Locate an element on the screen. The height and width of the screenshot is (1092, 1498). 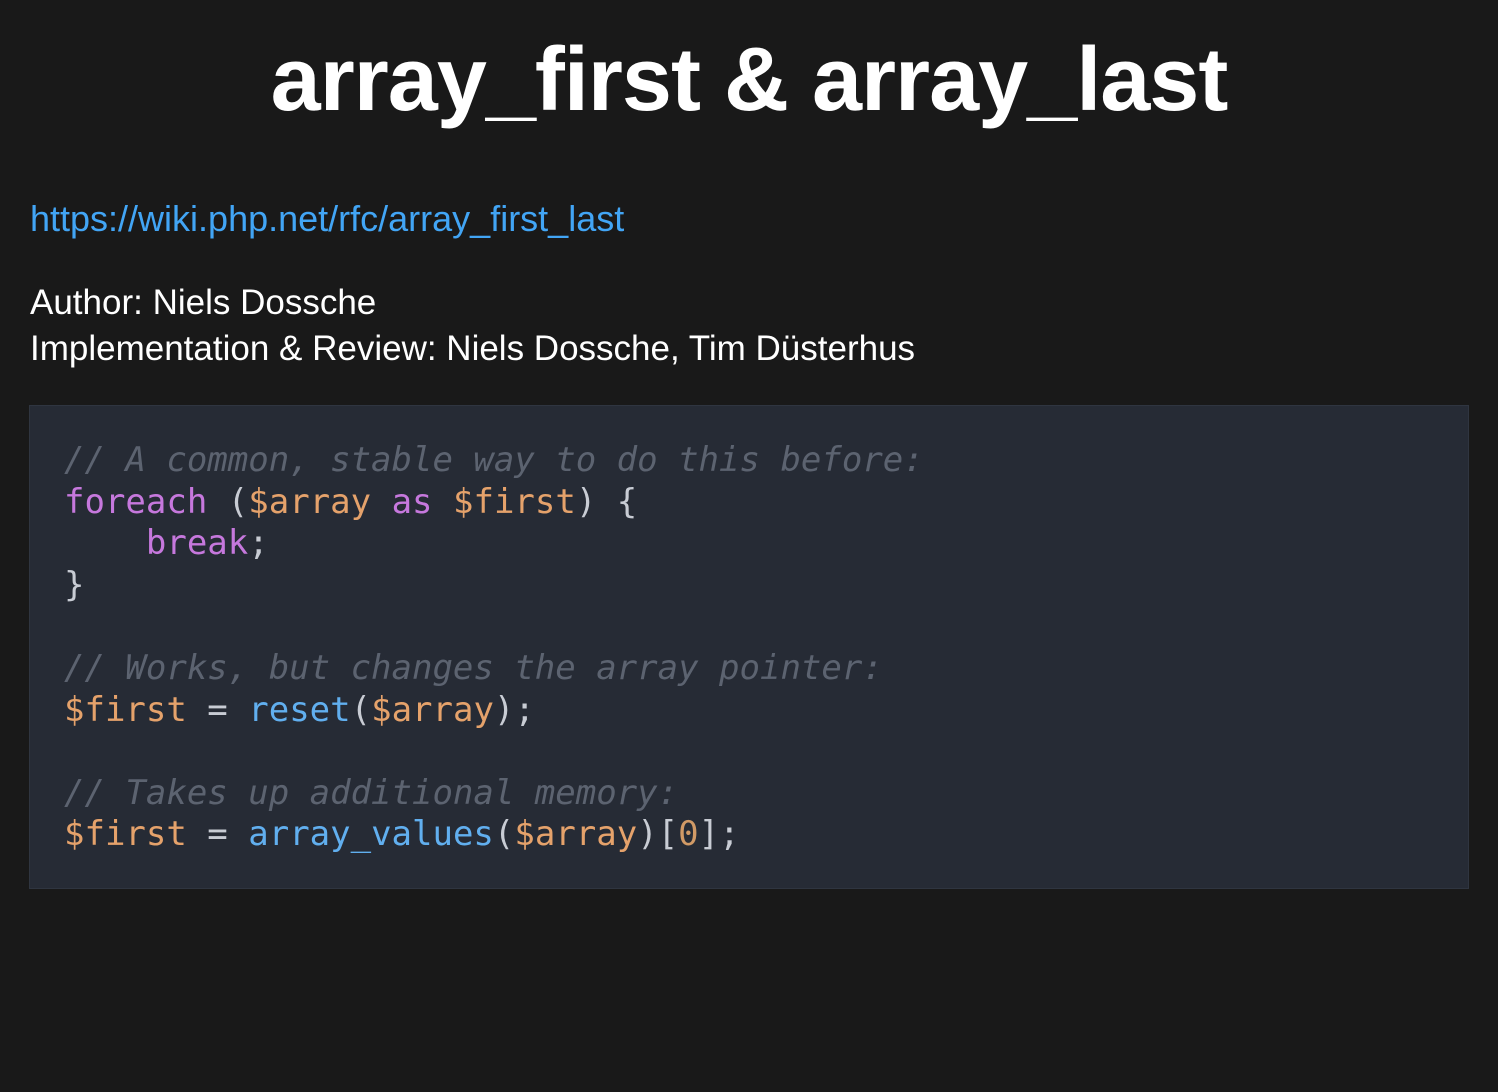
code-line: break; is located at coordinates (766, 544).